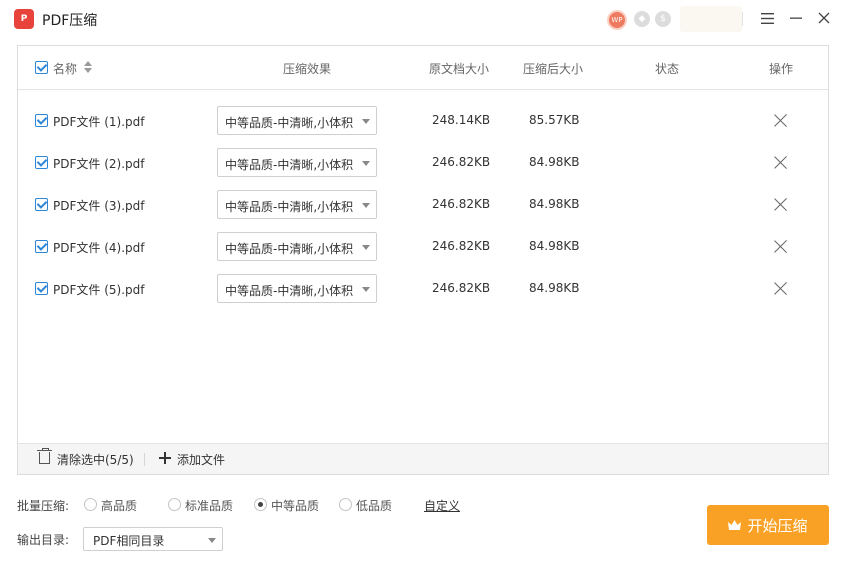  What do you see at coordinates (95, 459) in the screenshot?
I see `clear-selected-button: 清除选中(5/5)` at bounding box center [95, 459].